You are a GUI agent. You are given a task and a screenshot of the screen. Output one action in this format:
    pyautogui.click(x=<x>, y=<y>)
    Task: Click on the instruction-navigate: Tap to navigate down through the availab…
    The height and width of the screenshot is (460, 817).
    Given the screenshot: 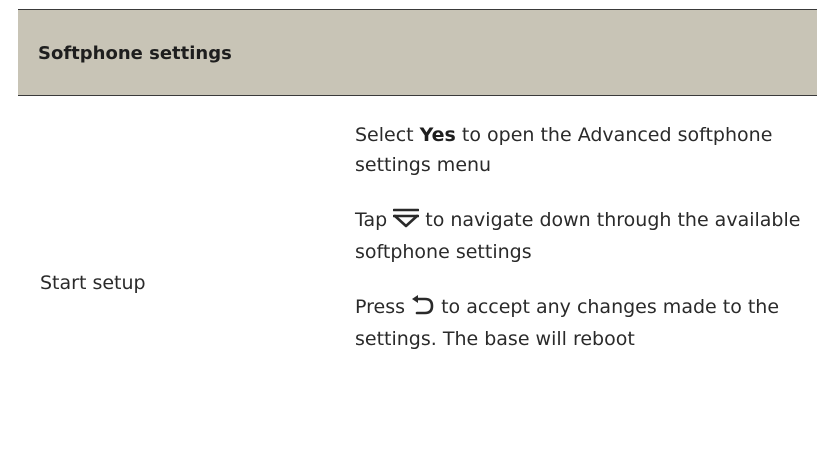 What is the action you would take?
    pyautogui.click(x=580, y=236)
    